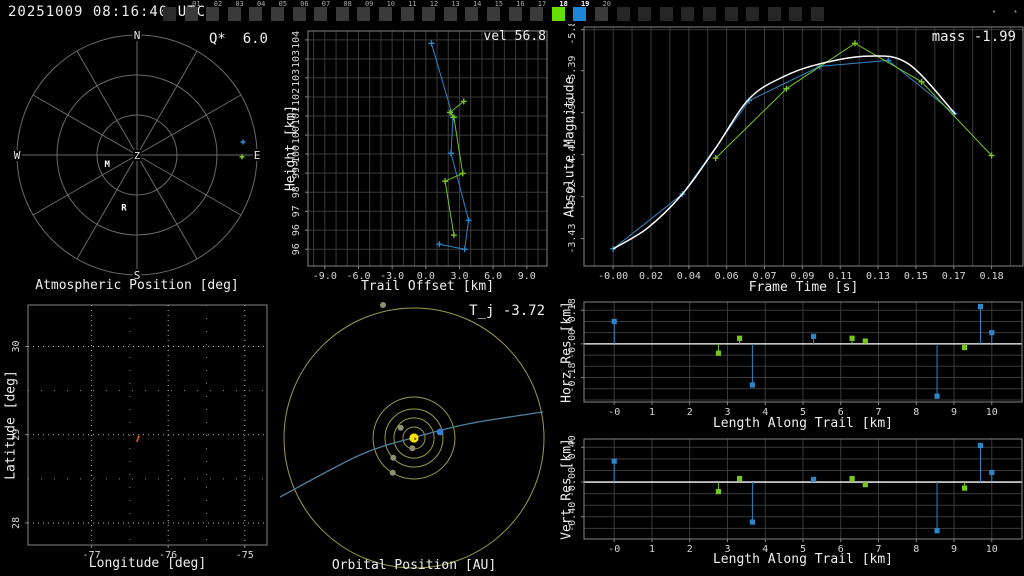 The height and width of the screenshot is (576, 1024). What do you see at coordinates (542, 4) in the screenshot?
I see `frame-number: 17` at bounding box center [542, 4].